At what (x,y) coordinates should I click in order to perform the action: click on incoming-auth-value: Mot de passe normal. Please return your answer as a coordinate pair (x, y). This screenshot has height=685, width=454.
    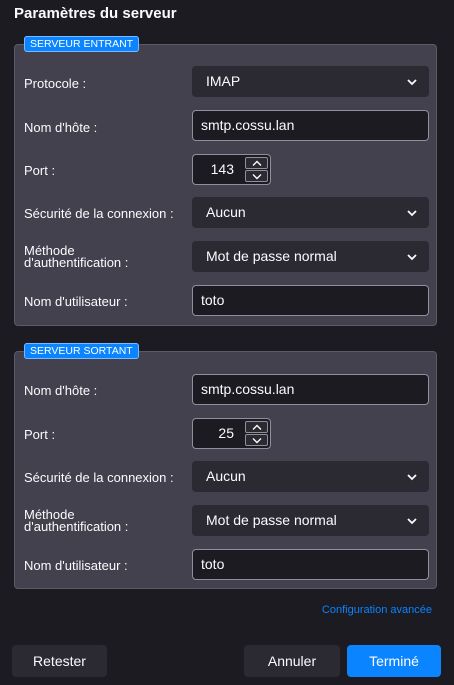
    Looking at the image, I should click on (271, 256).